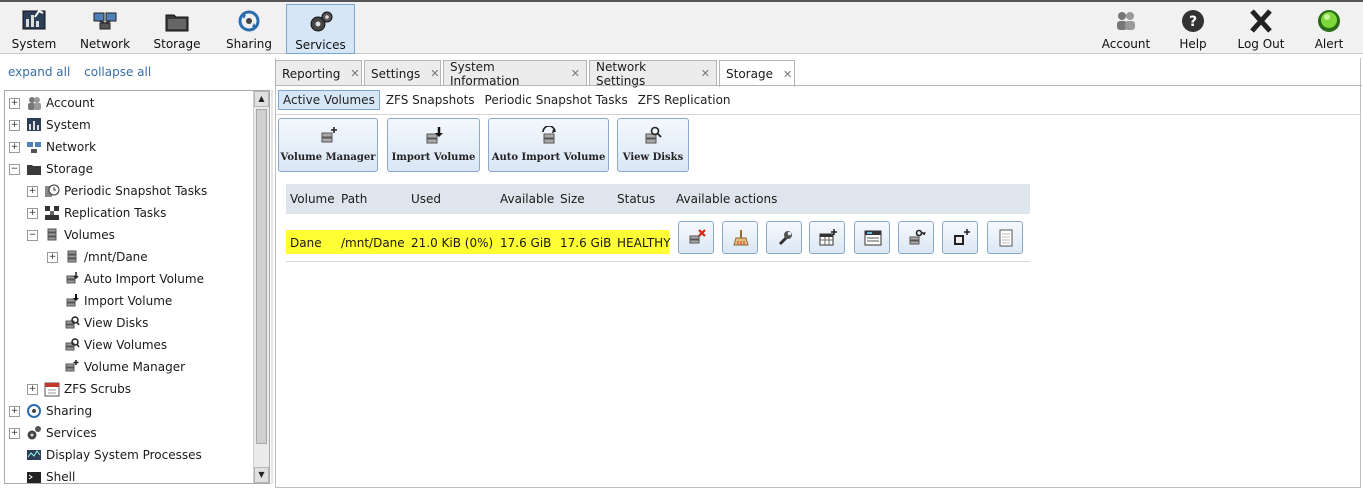 This screenshot has width=1363, height=489. I want to click on cell-size: 17.6 GiB, so click(586, 243).